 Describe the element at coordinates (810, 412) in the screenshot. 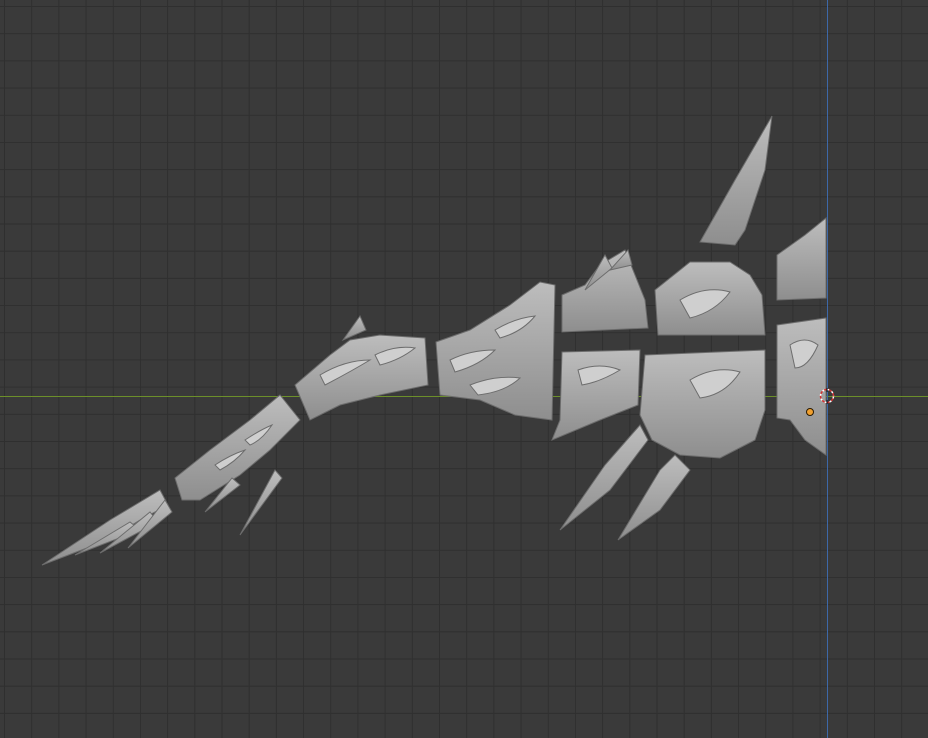

I see `object-origin-icon` at that location.